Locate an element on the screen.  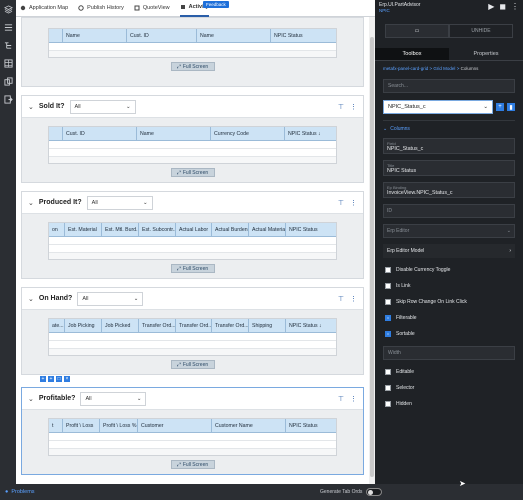
grid-column-header: Customer Name is located at coordinates (249, 425).